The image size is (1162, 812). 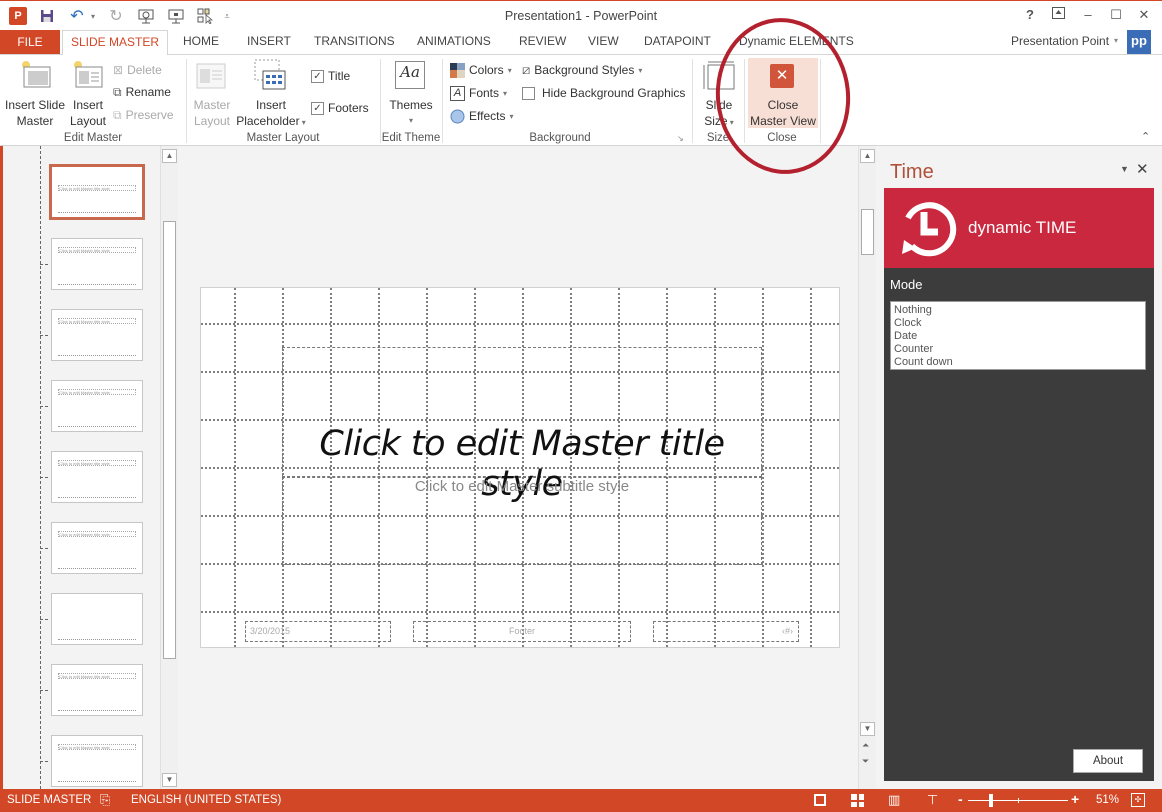 I want to click on mode-option: Count down, so click(x=1018, y=362).